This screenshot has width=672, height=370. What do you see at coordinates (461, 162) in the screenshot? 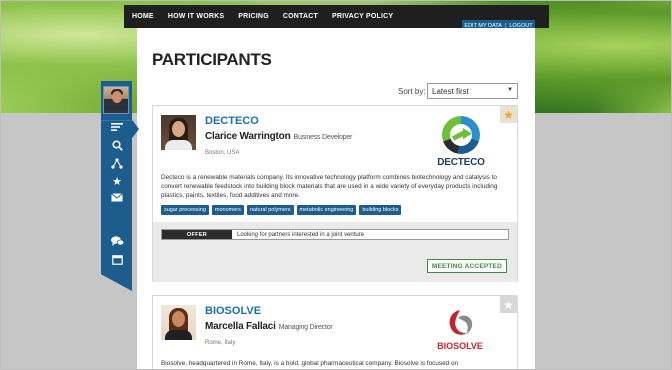
I see `logo-text: DECTECO` at bounding box center [461, 162].